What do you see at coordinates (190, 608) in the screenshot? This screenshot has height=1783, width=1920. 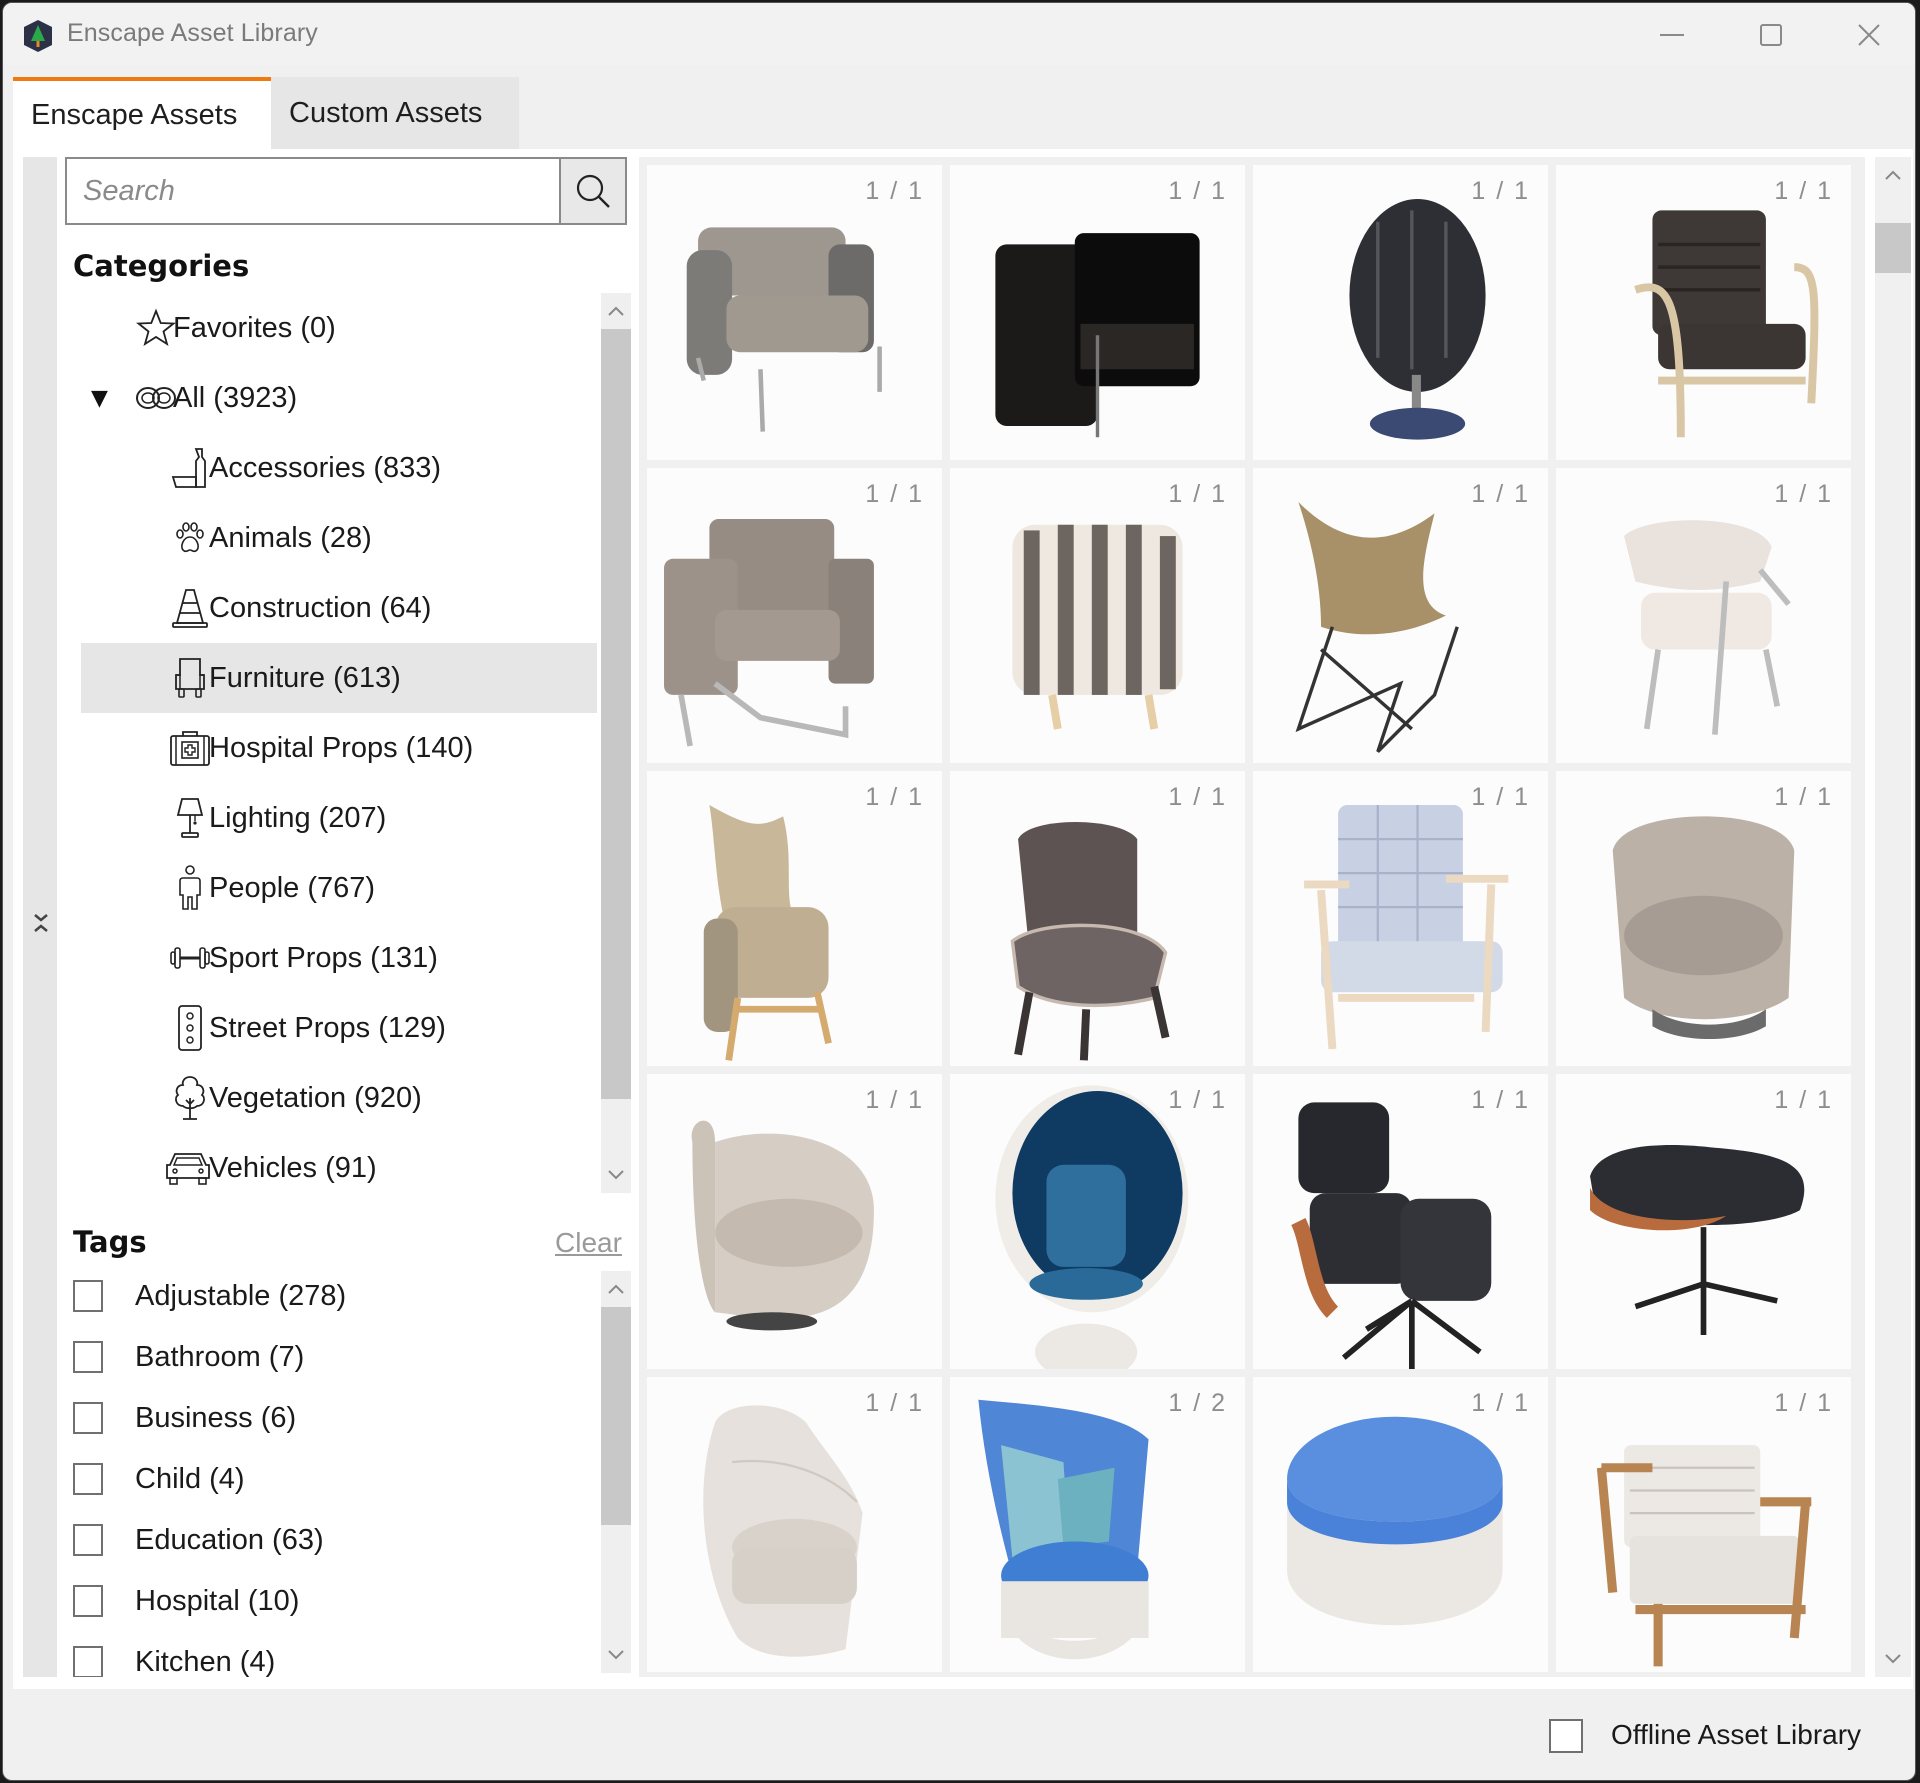 I see `traffic-cone-icon` at bounding box center [190, 608].